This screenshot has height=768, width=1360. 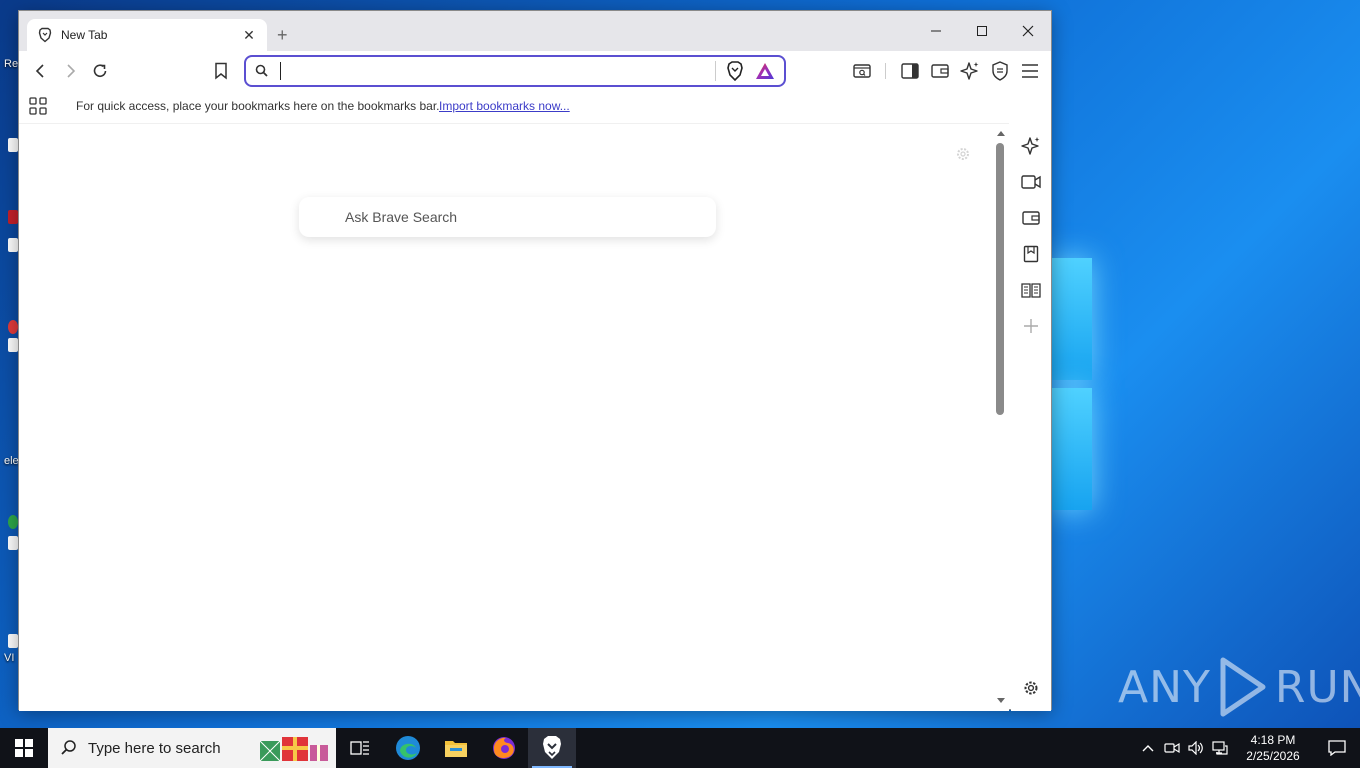 I want to click on back-button, so click(x=41, y=71).